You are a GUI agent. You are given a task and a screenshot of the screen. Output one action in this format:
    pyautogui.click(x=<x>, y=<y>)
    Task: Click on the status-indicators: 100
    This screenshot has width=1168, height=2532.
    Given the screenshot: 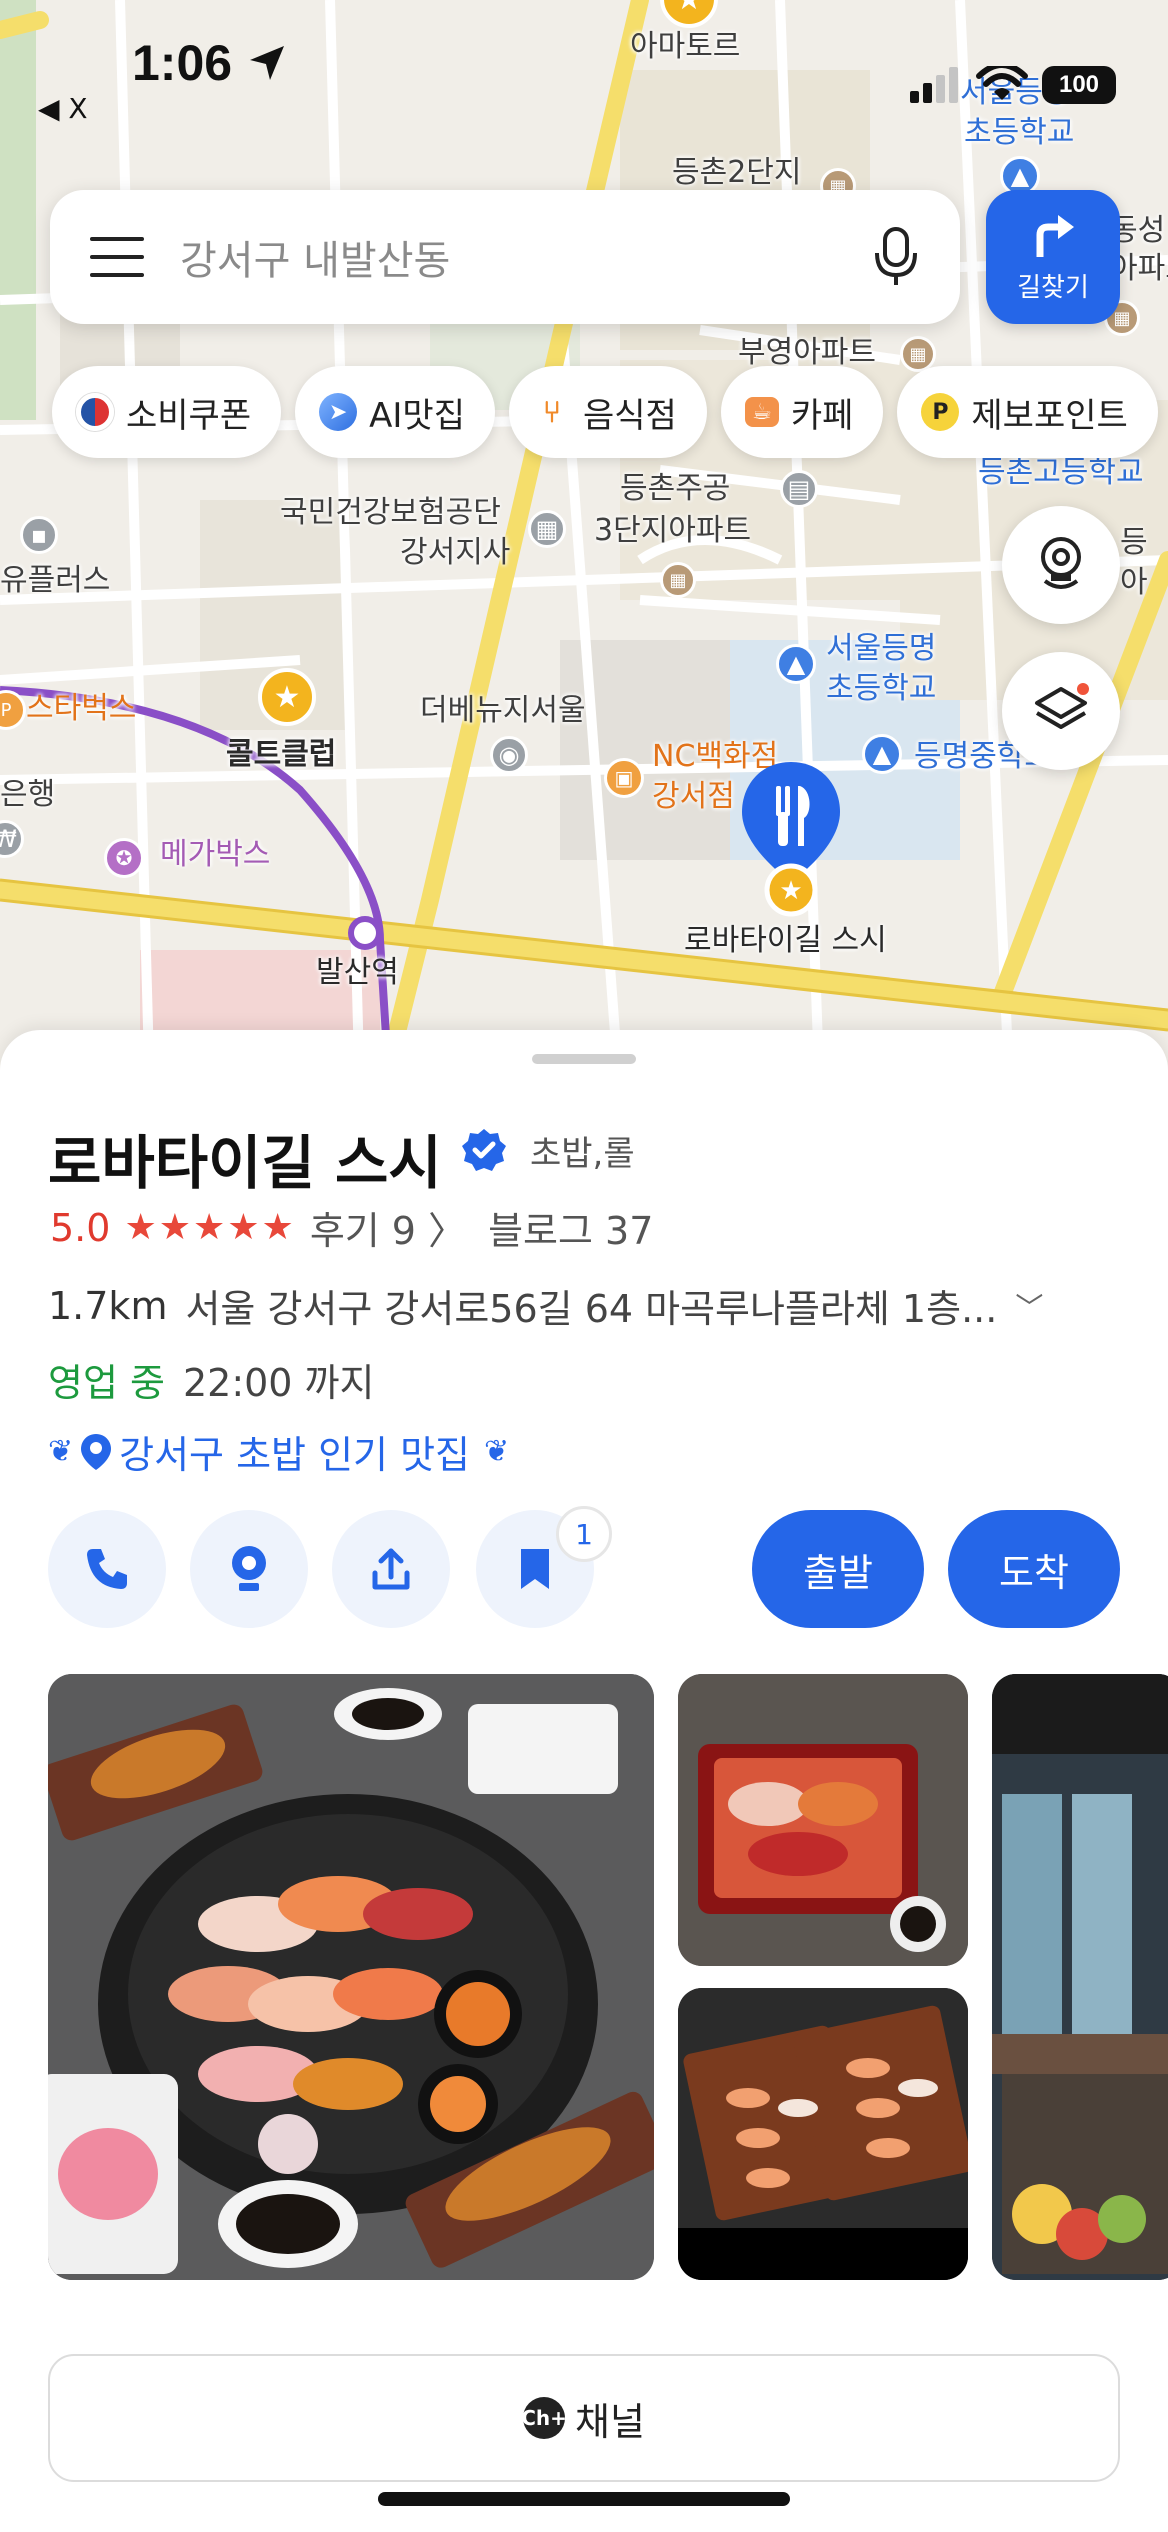 What is the action you would take?
    pyautogui.click(x=1012, y=85)
    